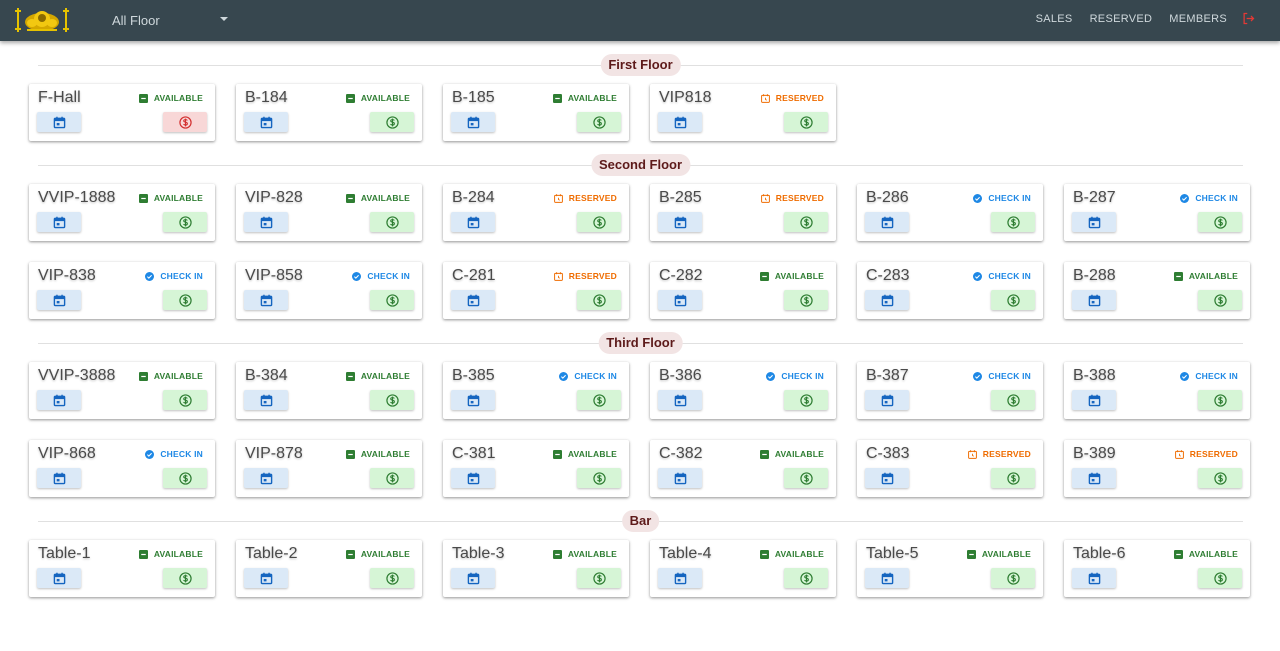 Image resolution: width=1280 pixels, height=651 pixels. I want to click on room-card: B-286 CHECK IN, so click(950, 212).